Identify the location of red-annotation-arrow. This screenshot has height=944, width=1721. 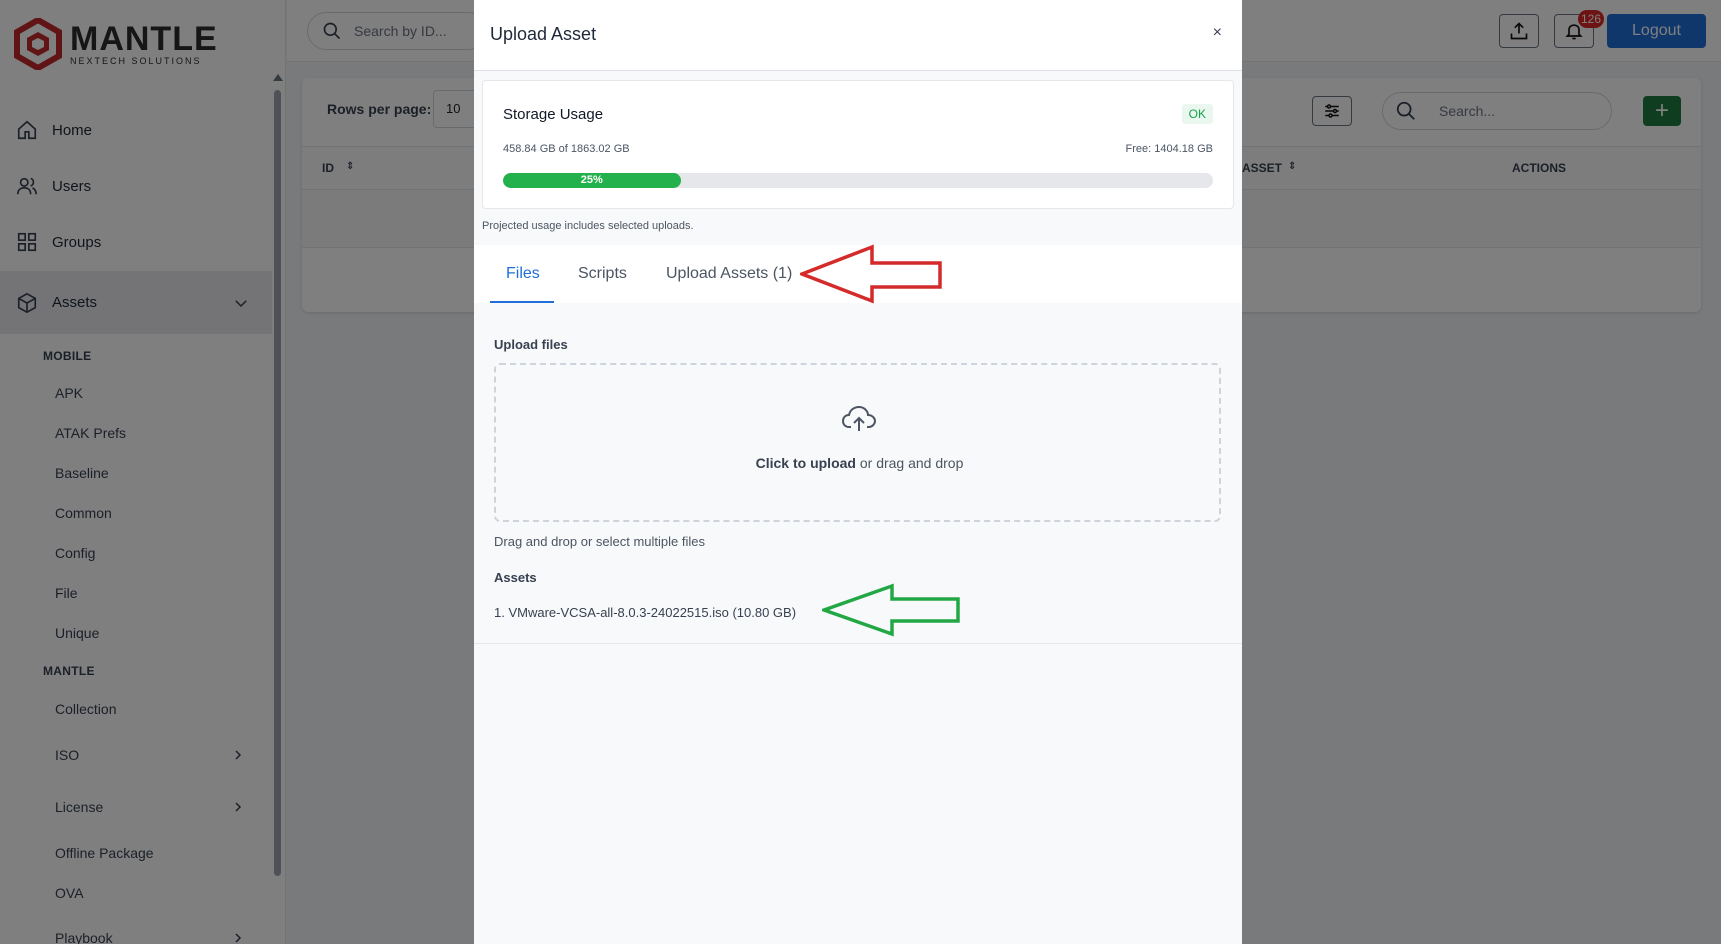
(871, 274).